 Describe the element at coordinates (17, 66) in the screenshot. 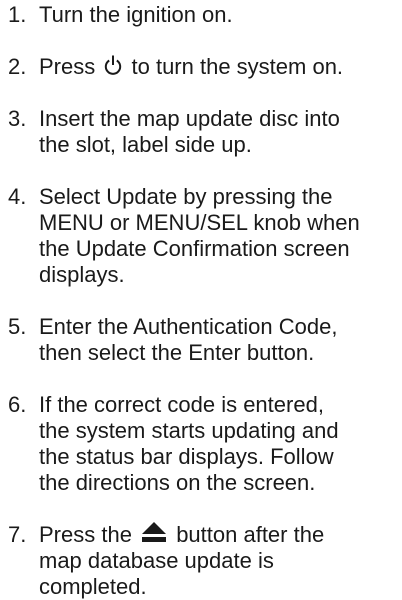

I see `step-number: 2.` at that location.